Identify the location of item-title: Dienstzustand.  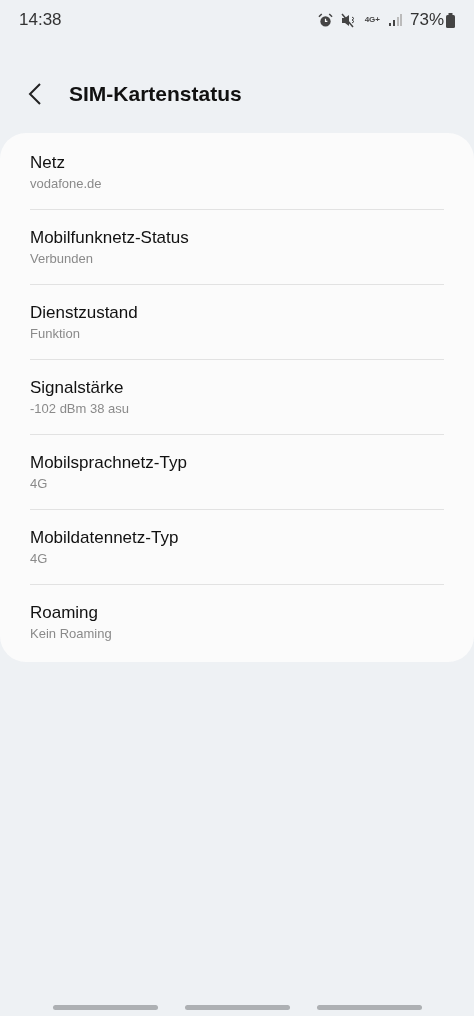
(84, 312).